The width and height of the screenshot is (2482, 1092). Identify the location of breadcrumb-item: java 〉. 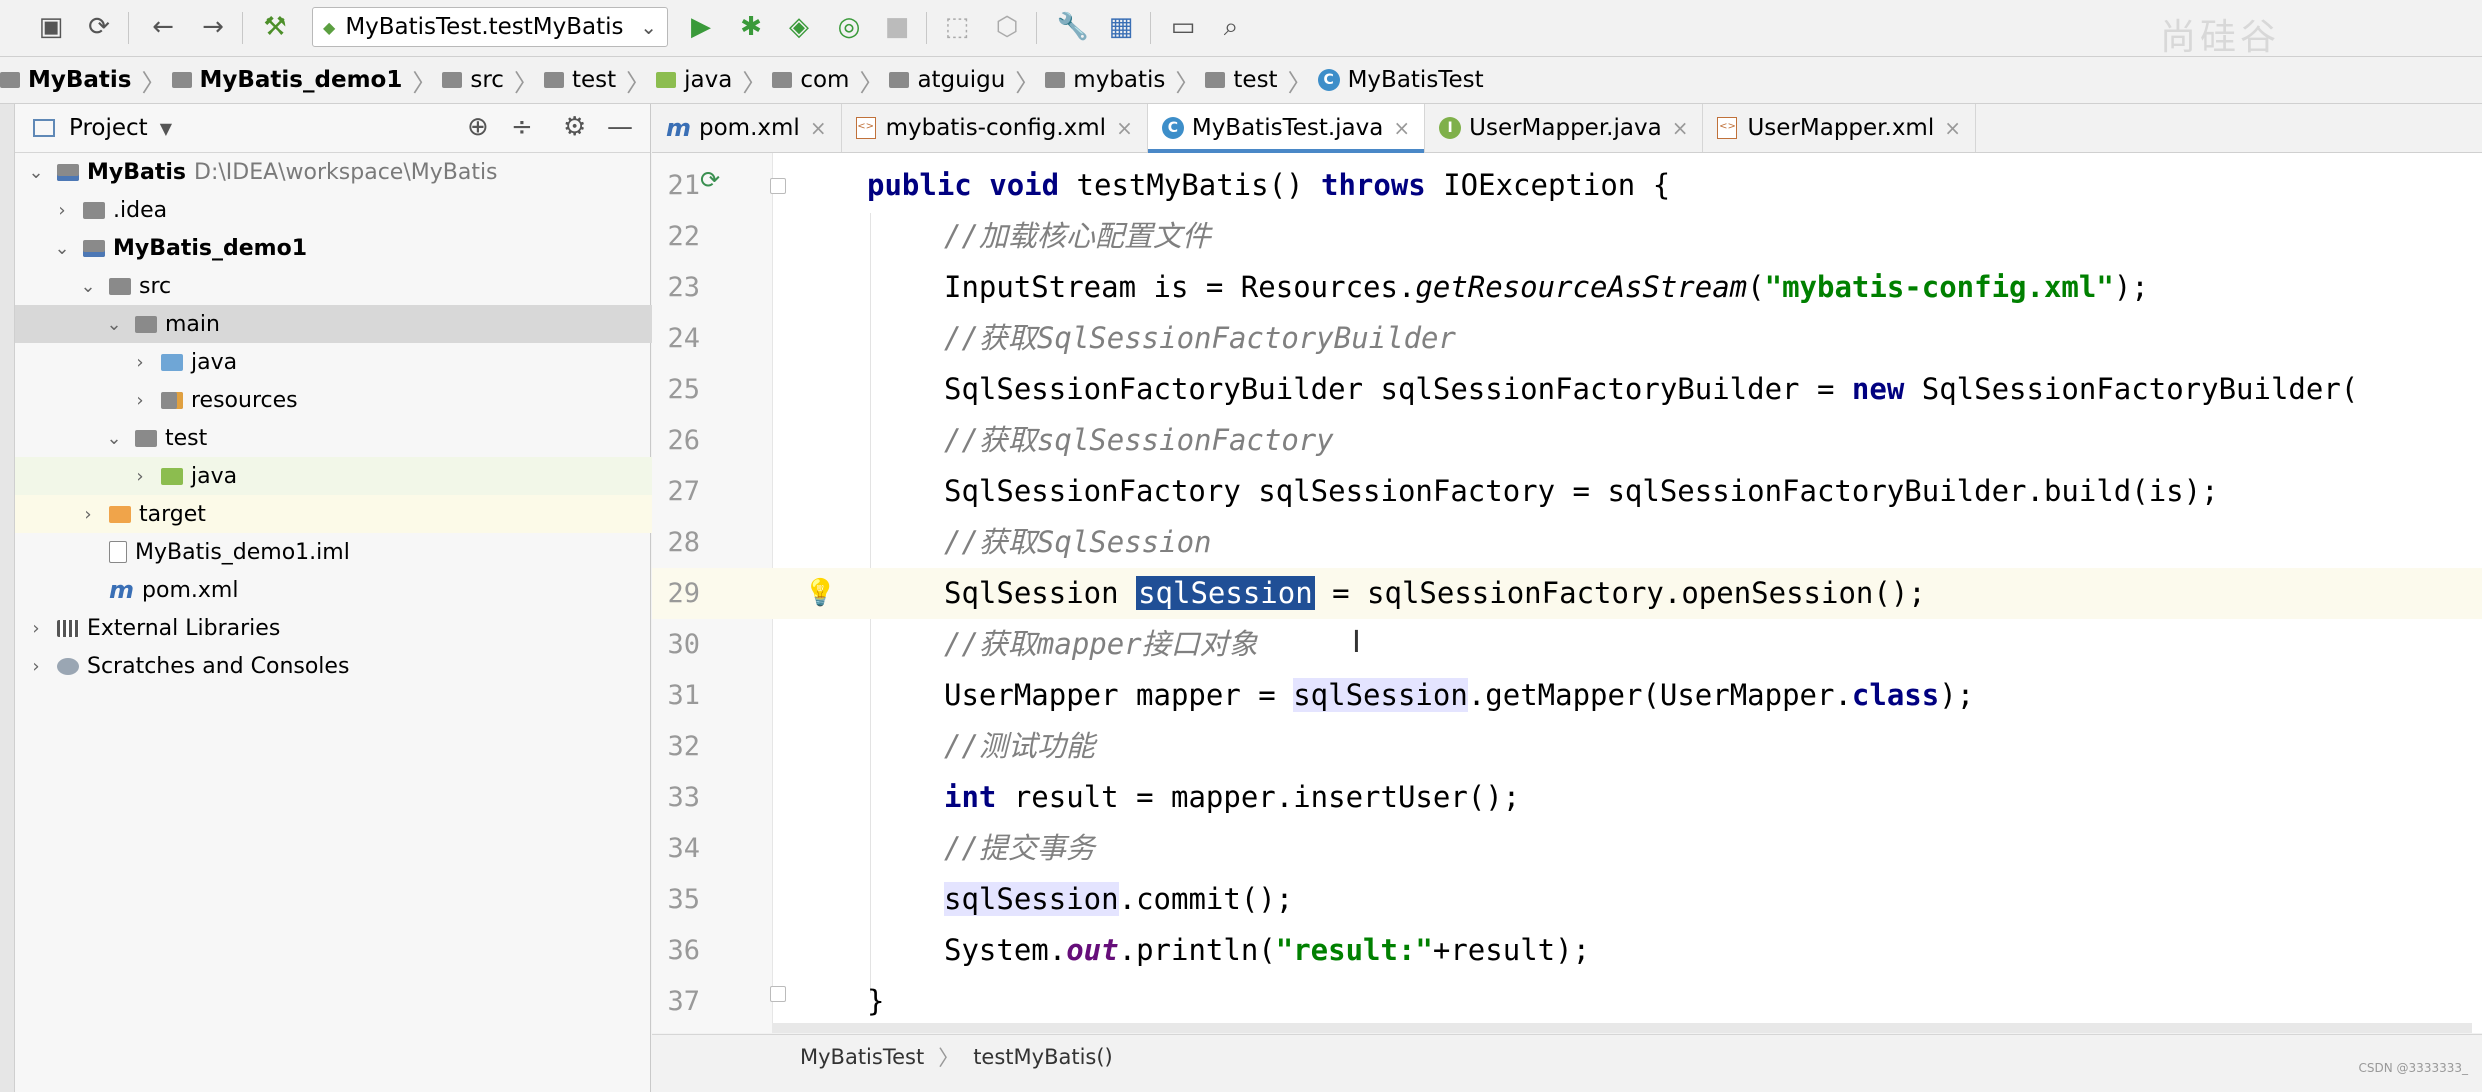
(711, 80).